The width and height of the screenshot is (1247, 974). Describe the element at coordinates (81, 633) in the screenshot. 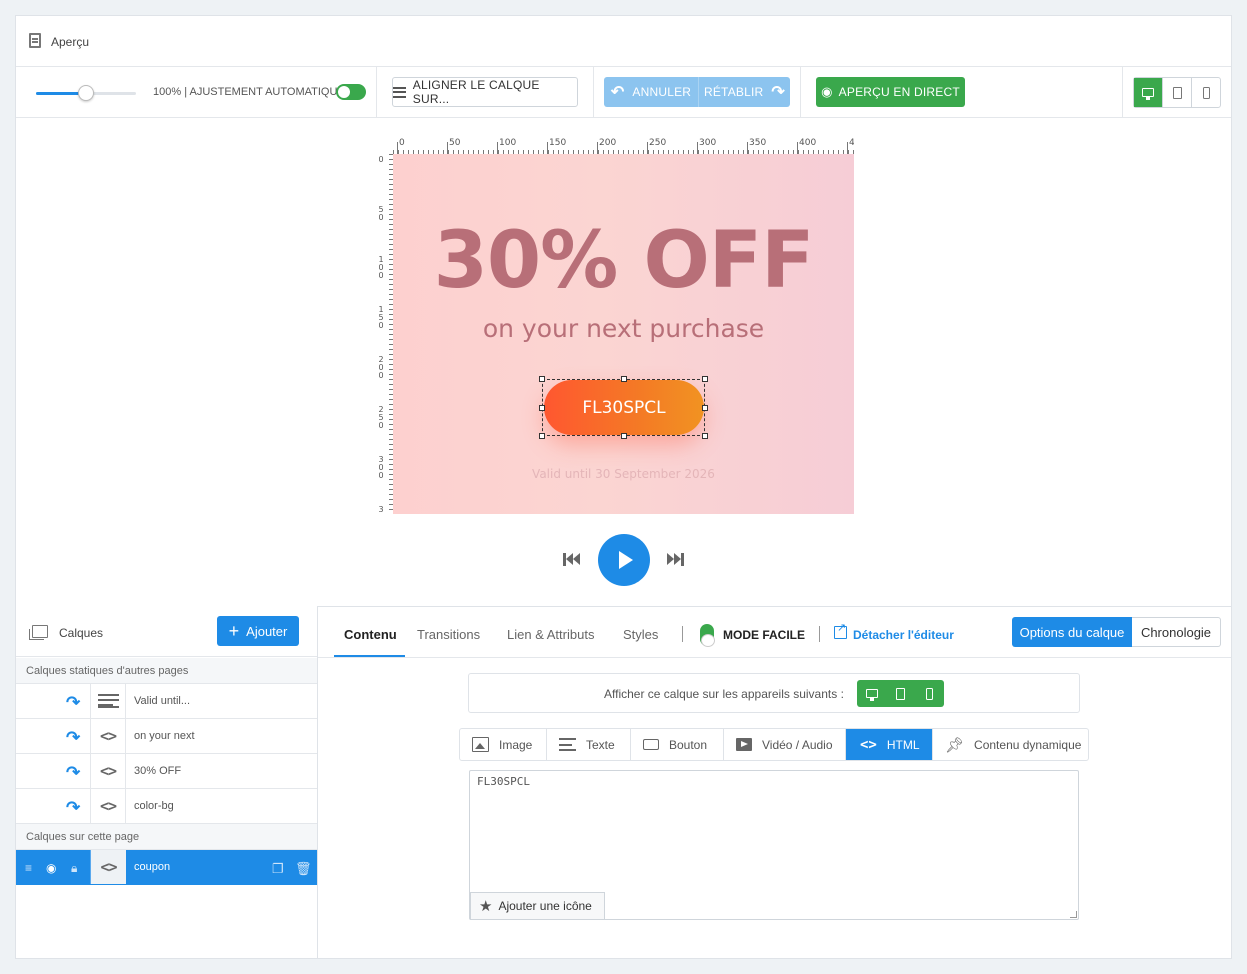

I see `layers-title: Calques` at that location.